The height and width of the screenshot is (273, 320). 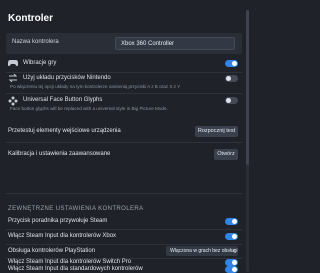 What do you see at coordinates (175, 43) in the screenshot?
I see `controller-name-input: Xbox 360 Controller` at bounding box center [175, 43].